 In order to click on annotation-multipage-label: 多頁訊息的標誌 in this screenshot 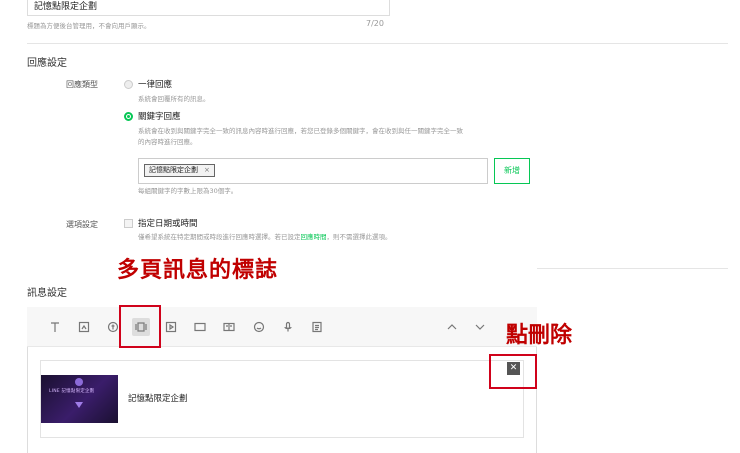, I will do `click(198, 270)`.